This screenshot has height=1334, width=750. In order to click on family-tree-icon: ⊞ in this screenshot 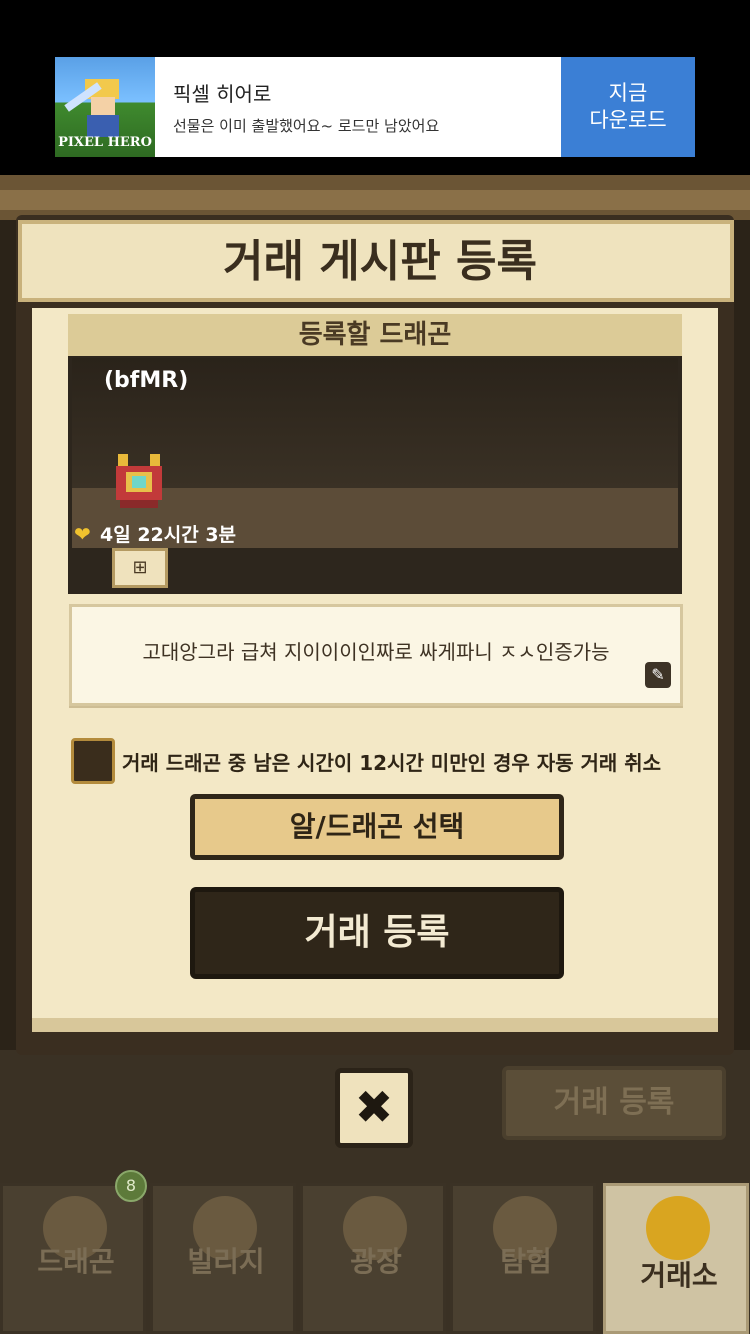, I will do `click(140, 567)`.